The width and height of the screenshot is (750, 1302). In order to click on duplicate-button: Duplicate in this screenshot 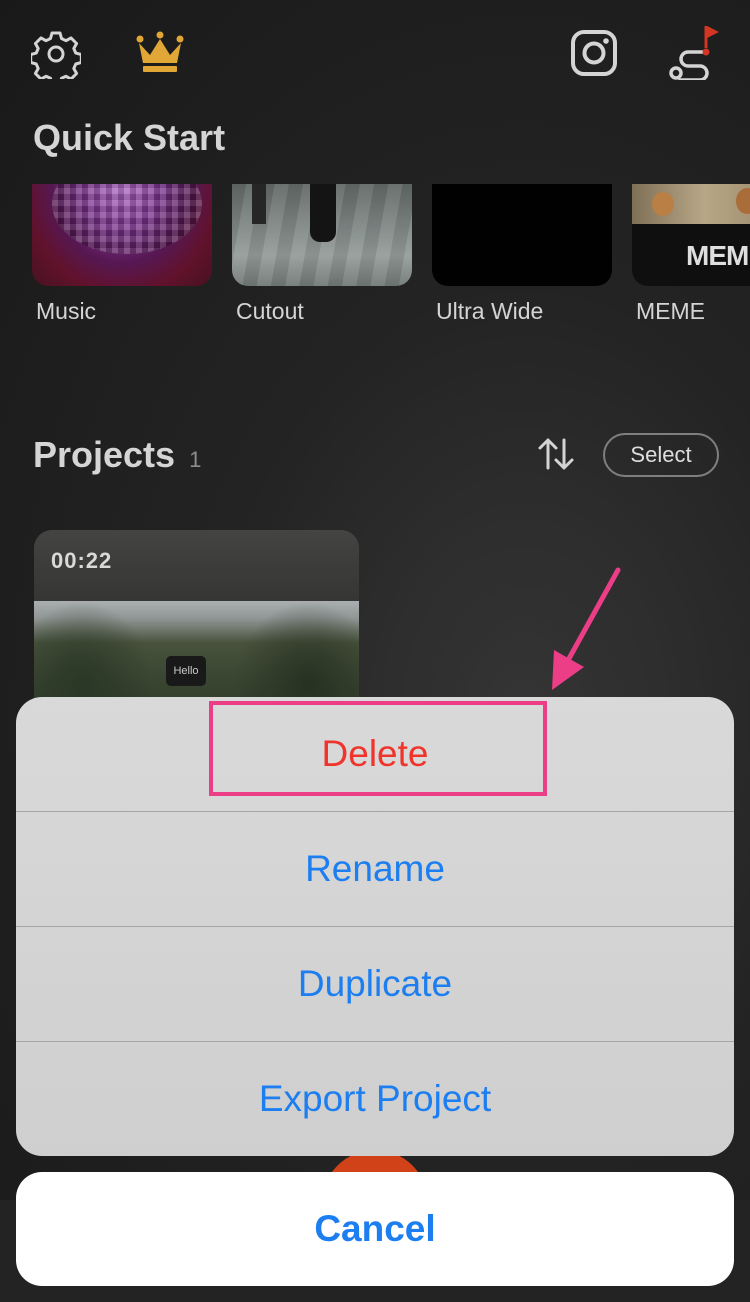, I will do `click(375, 984)`.